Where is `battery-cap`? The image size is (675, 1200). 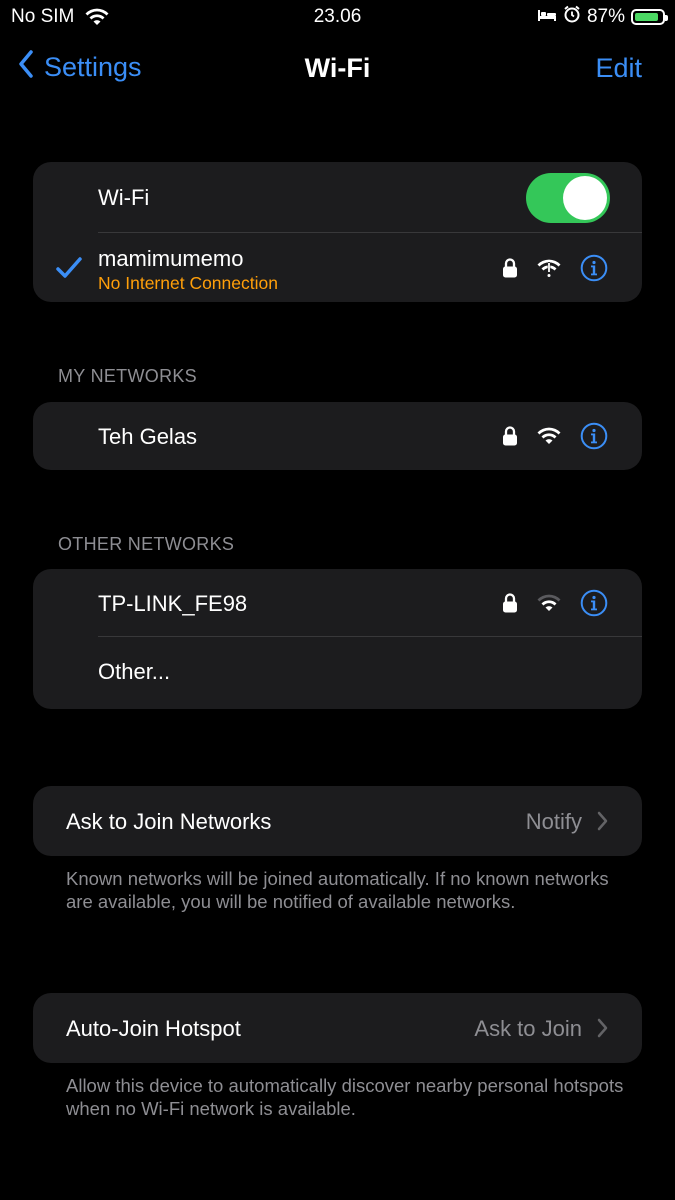
battery-cap is located at coordinates (666, 18).